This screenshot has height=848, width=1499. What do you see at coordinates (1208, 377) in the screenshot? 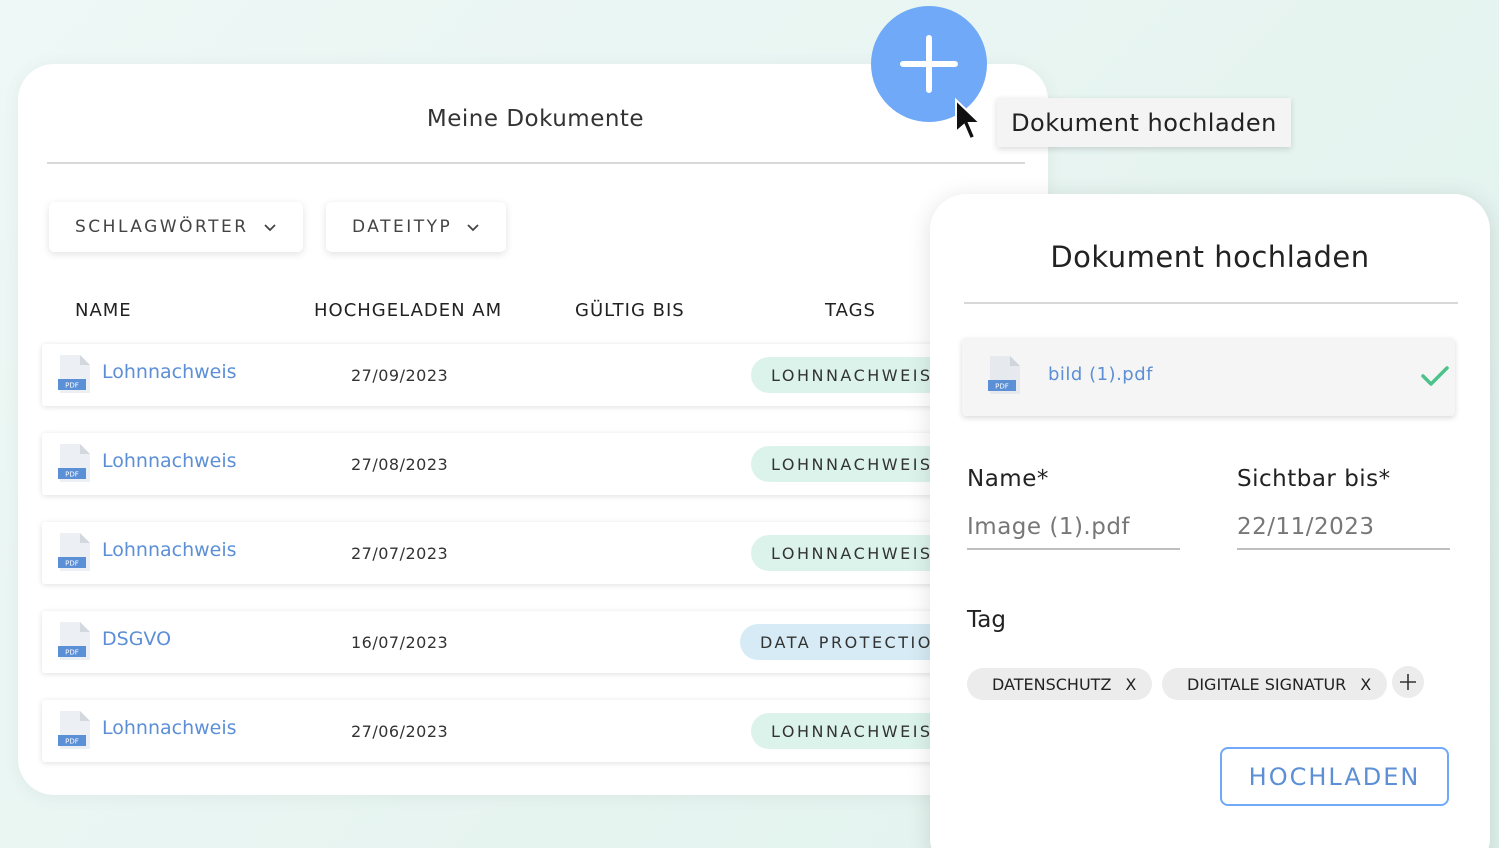
I see `selected-file: PDF bild (1).pdf` at bounding box center [1208, 377].